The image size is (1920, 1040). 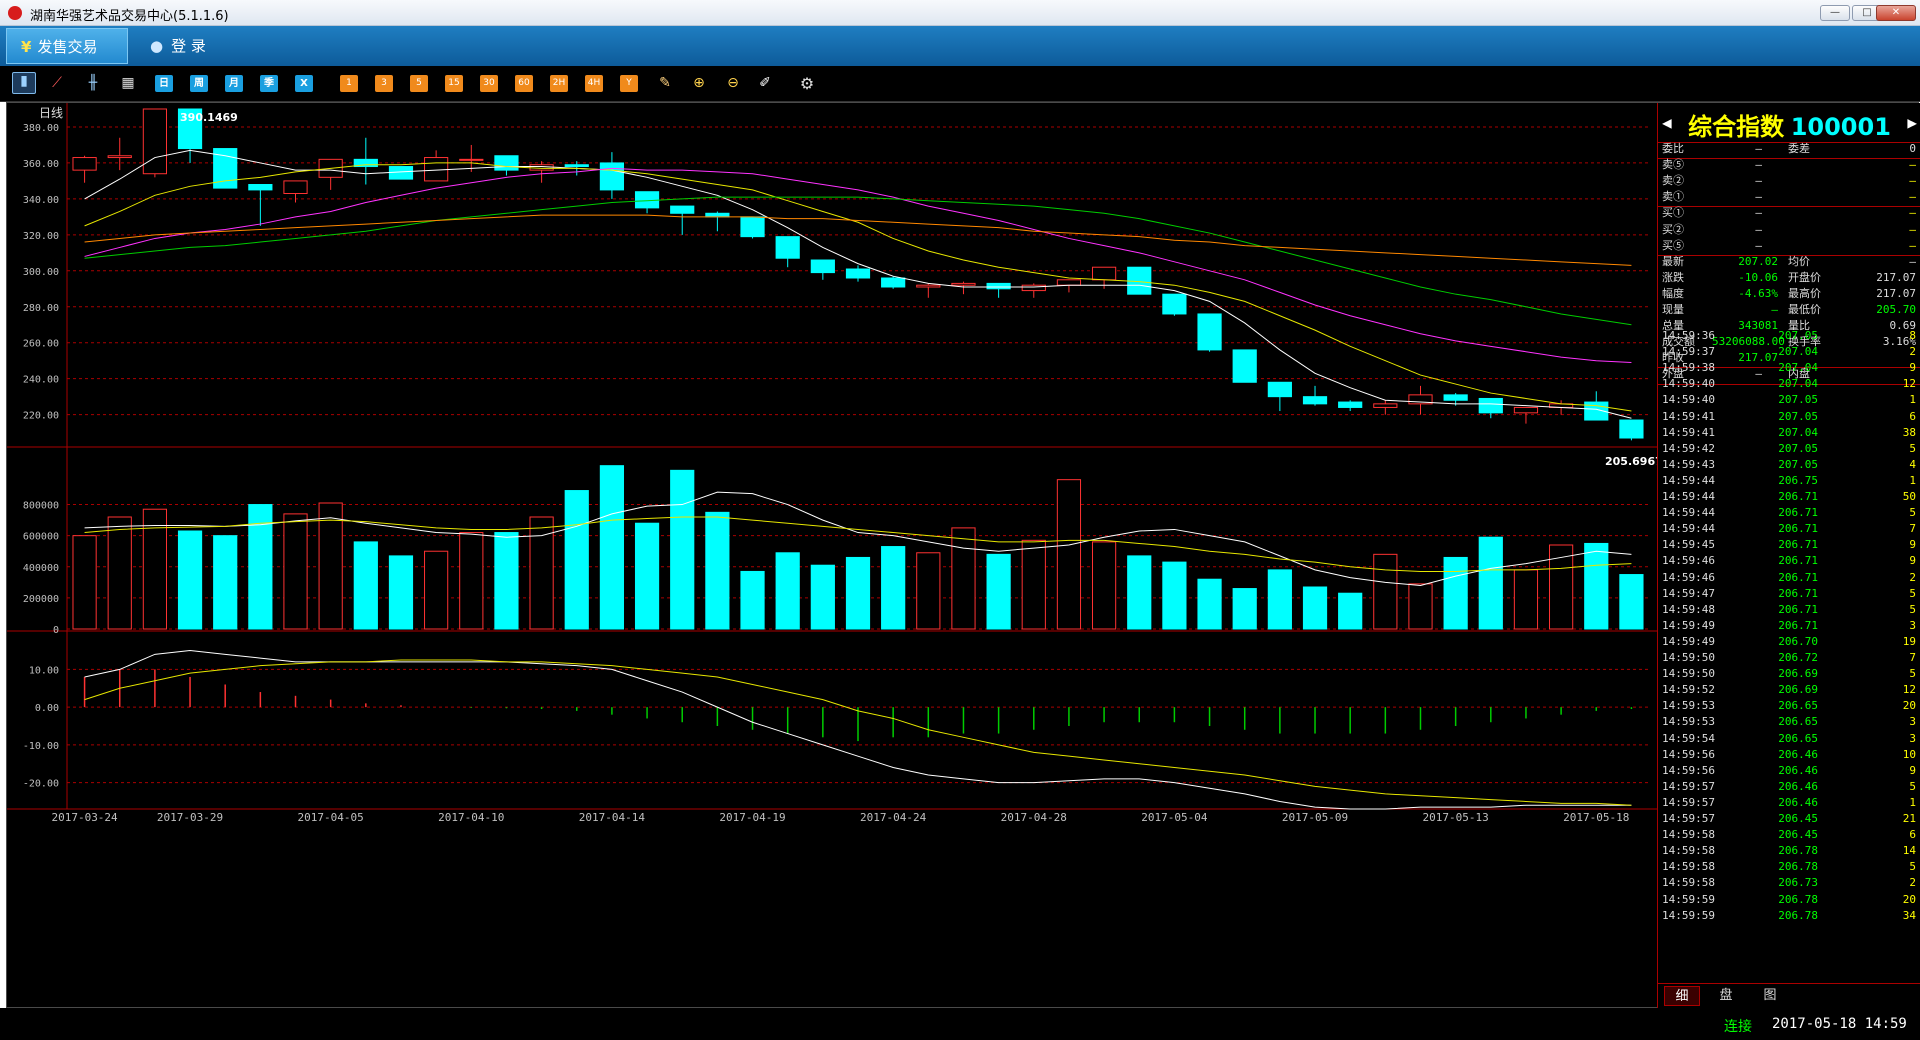 I want to click on tick-volume: 4, so click(x=1912, y=464).